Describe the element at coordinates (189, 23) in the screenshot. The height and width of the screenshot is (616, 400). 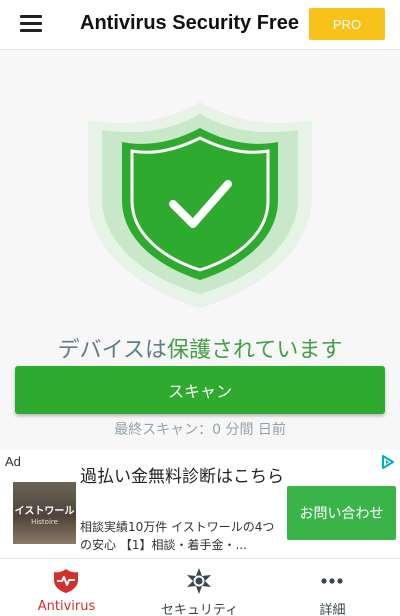
I see `app-title: Antivirus Security Free` at that location.